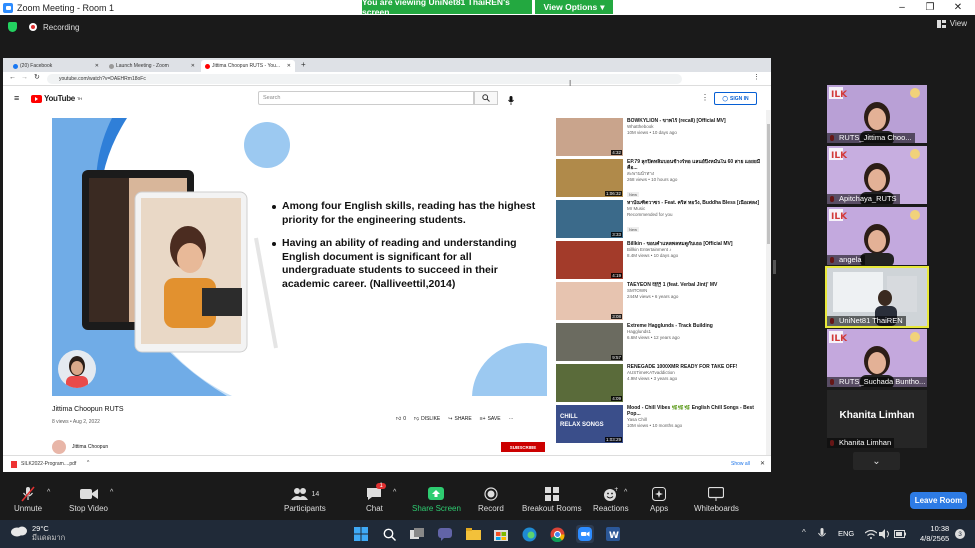  I want to click on close-download-bar-icon: ✕, so click(762, 463).